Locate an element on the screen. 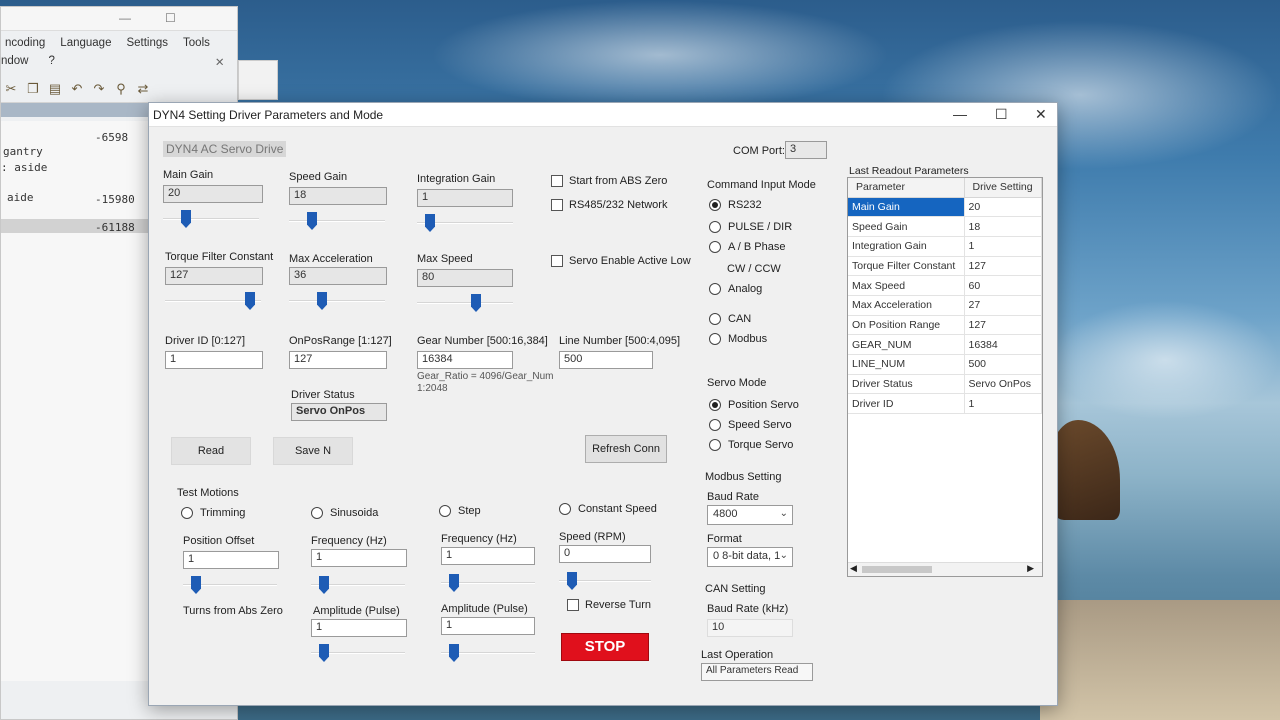 The height and width of the screenshot is (720, 1280). position-offset-slider is located at coordinates (230, 585).